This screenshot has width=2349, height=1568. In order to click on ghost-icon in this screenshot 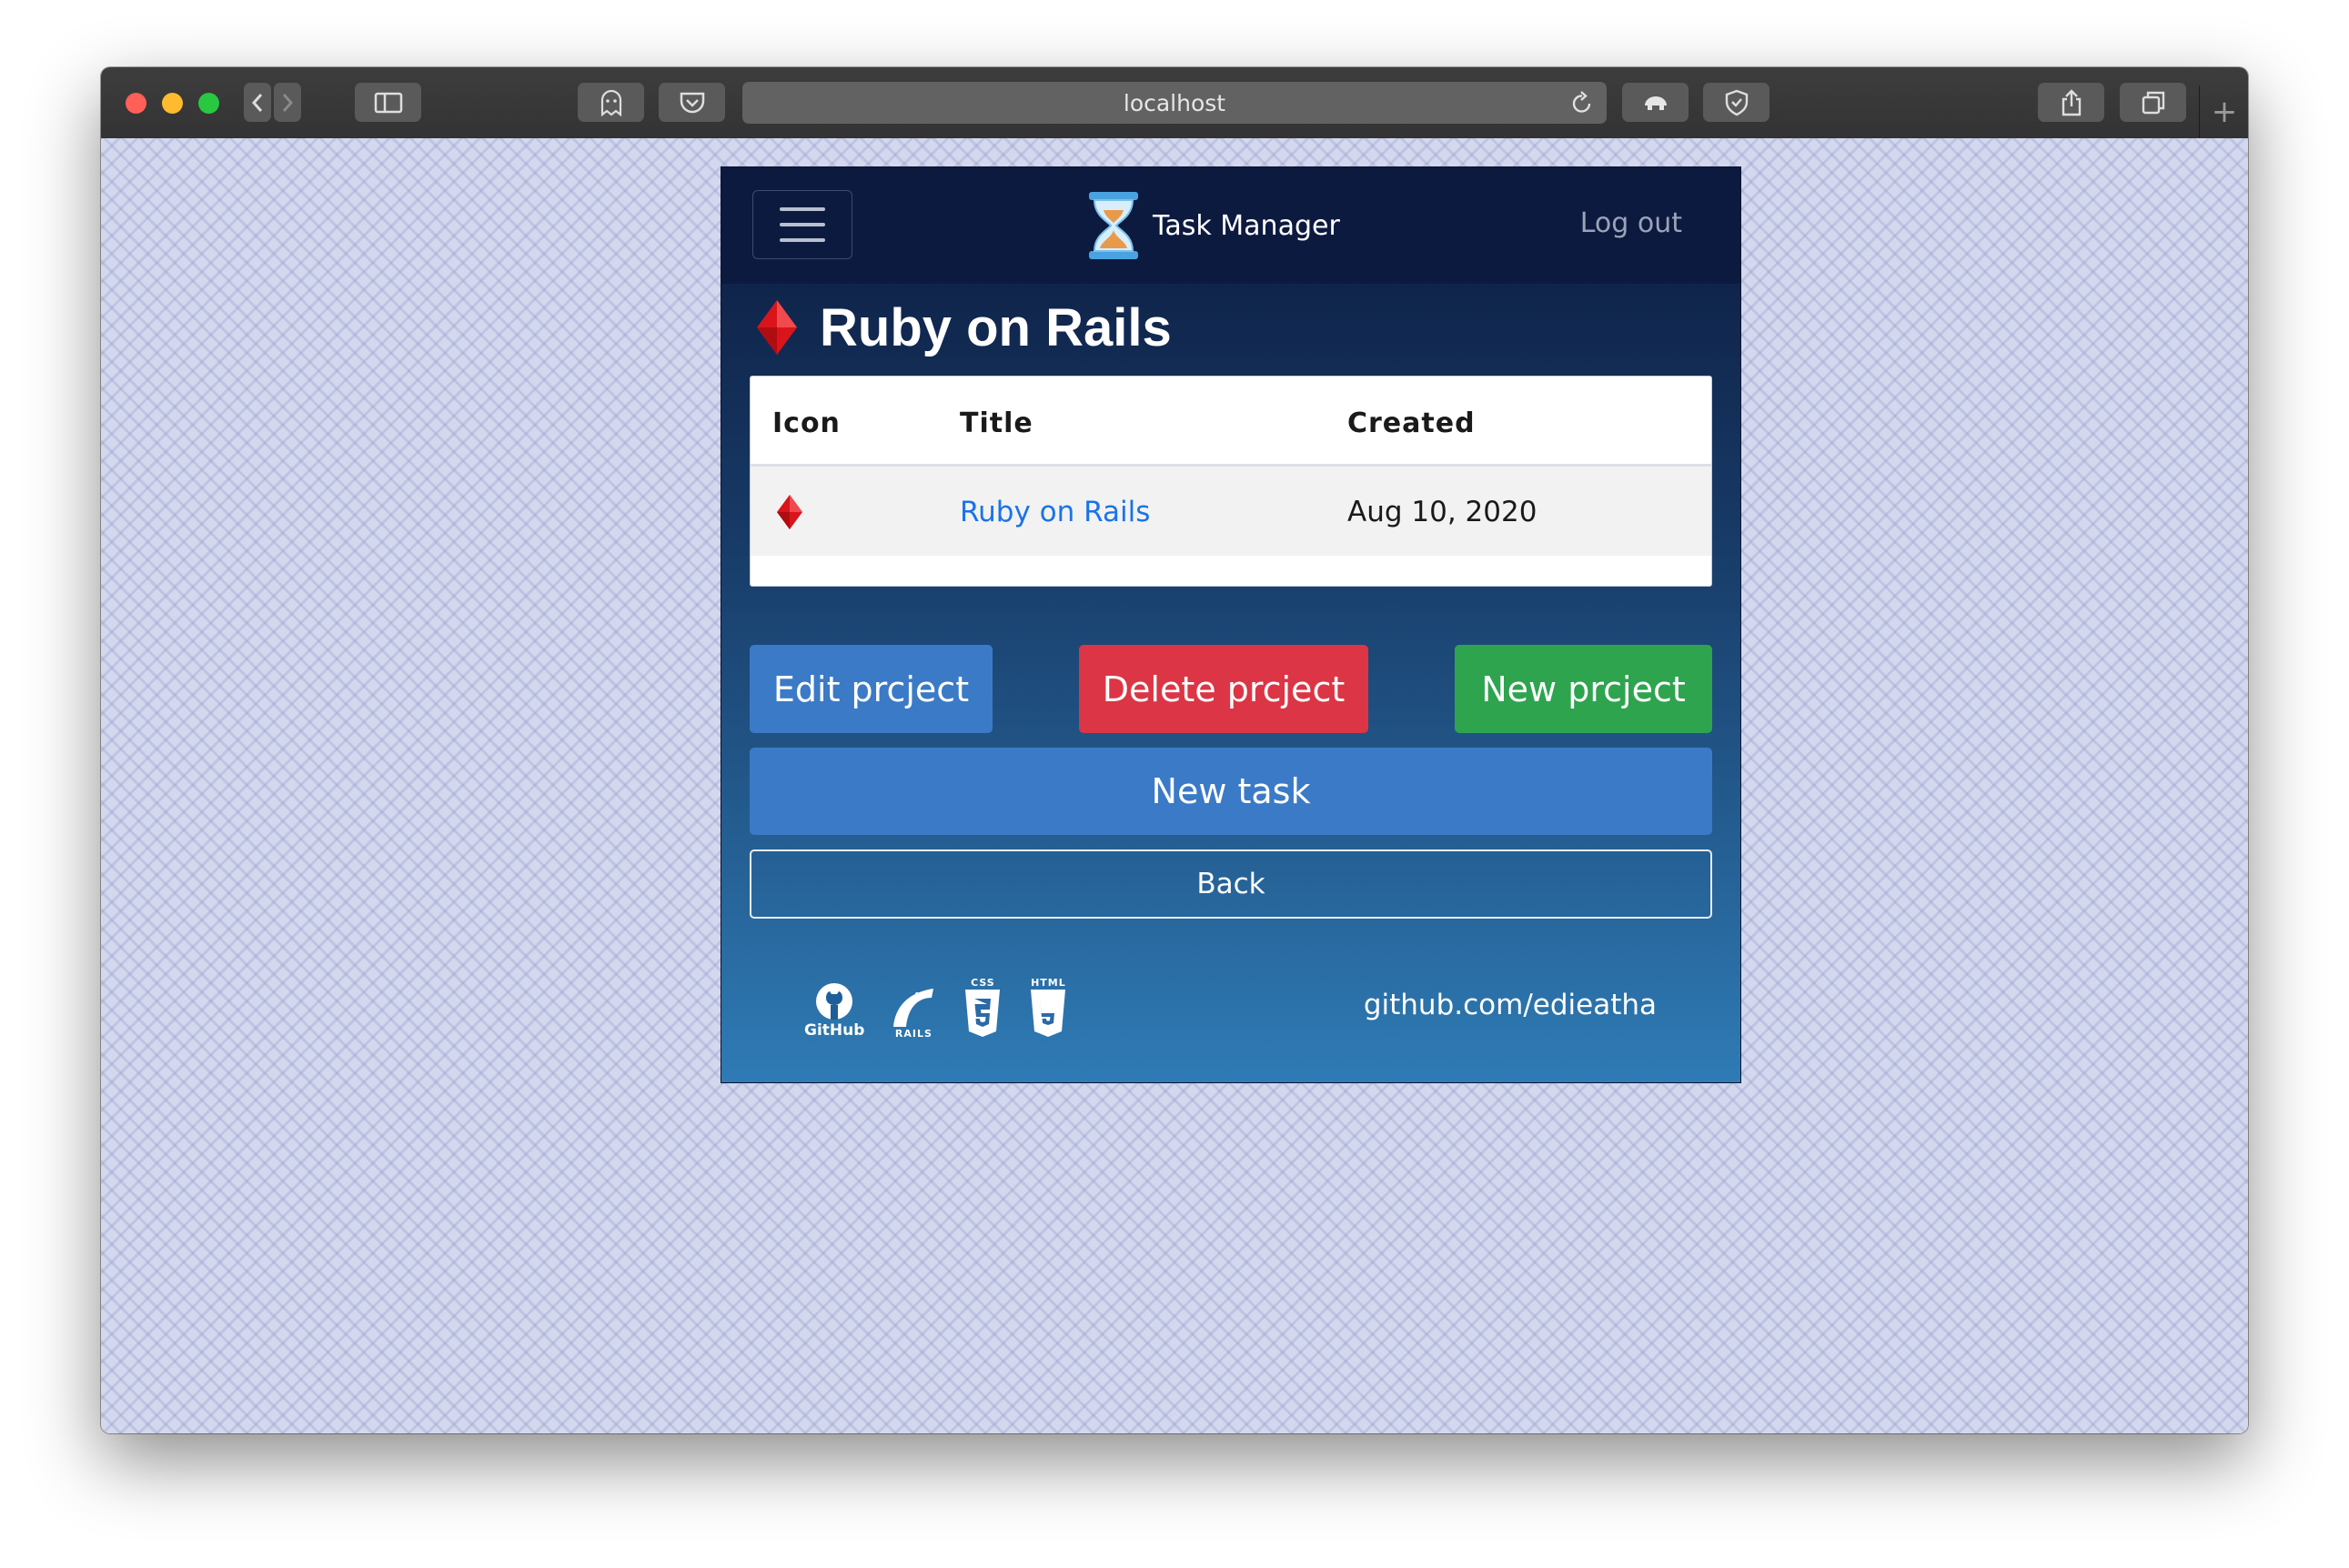, I will do `click(610, 102)`.